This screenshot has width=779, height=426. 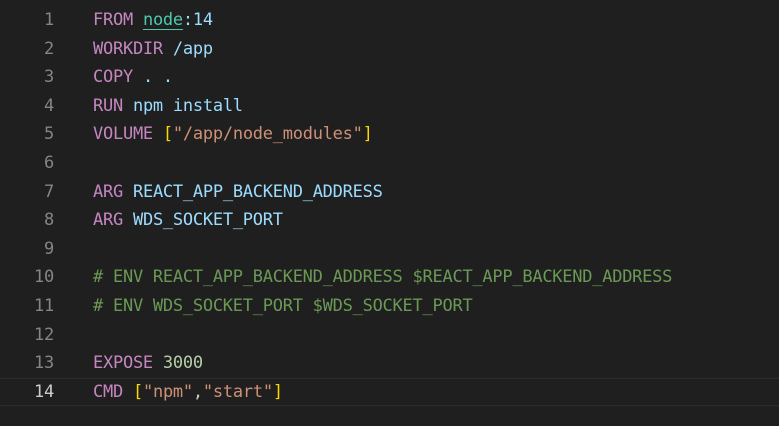 I want to click on code-line: 4 RUN npm install, so click(x=389, y=106).